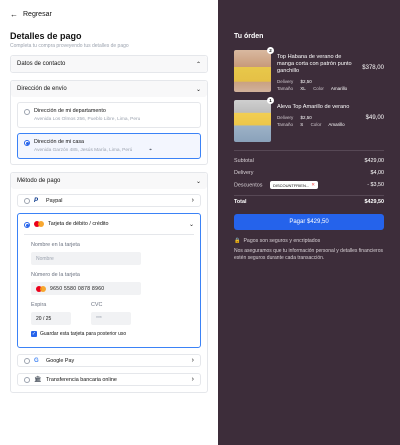 Image resolution: width=400 pixels, height=445 pixels. Describe the element at coordinates (373, 68) in the screenshot. I see `product-price: $378,00` at that location.